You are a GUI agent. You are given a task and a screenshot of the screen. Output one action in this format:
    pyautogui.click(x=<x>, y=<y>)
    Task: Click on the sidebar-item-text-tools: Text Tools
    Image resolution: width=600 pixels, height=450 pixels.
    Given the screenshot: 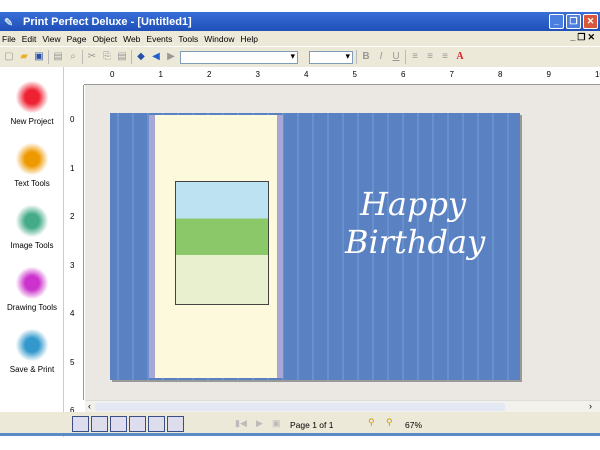 What is the action you would take?
    pyautogui.click(x=32, y=165)
    